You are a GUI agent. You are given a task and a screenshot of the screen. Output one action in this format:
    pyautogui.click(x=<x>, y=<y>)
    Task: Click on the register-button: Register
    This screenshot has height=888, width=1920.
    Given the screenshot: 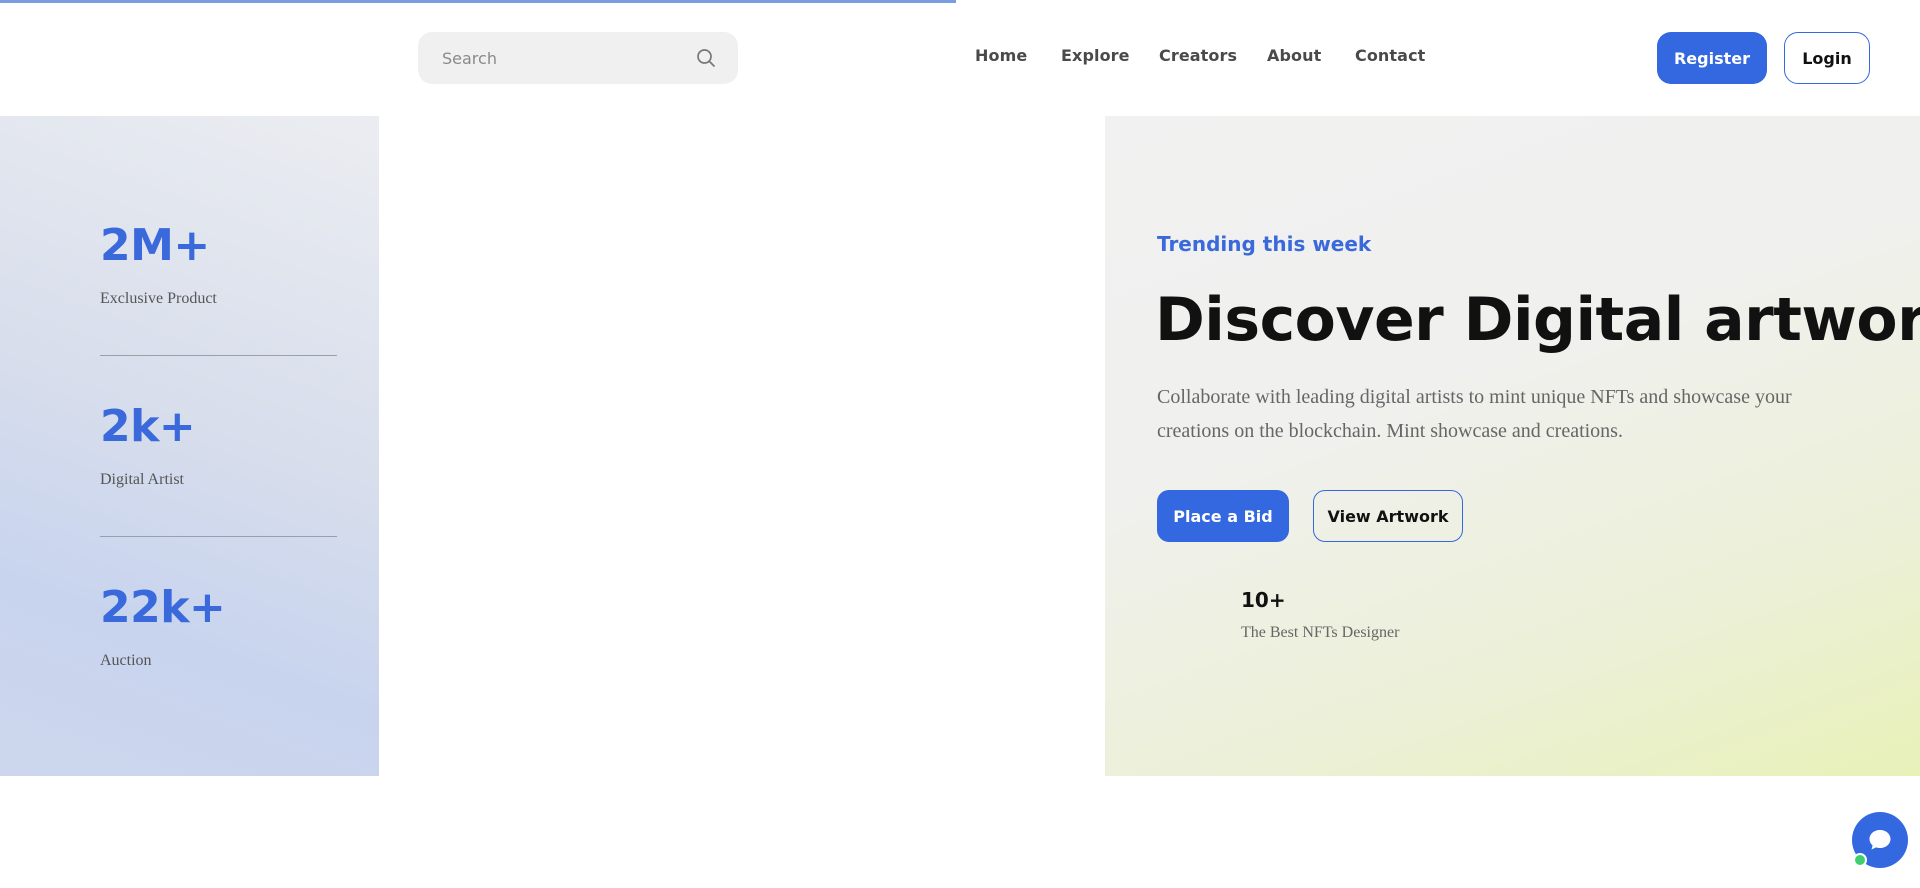 What is the action you would take?
    pyautogui.click(x=1712, y=58)
    